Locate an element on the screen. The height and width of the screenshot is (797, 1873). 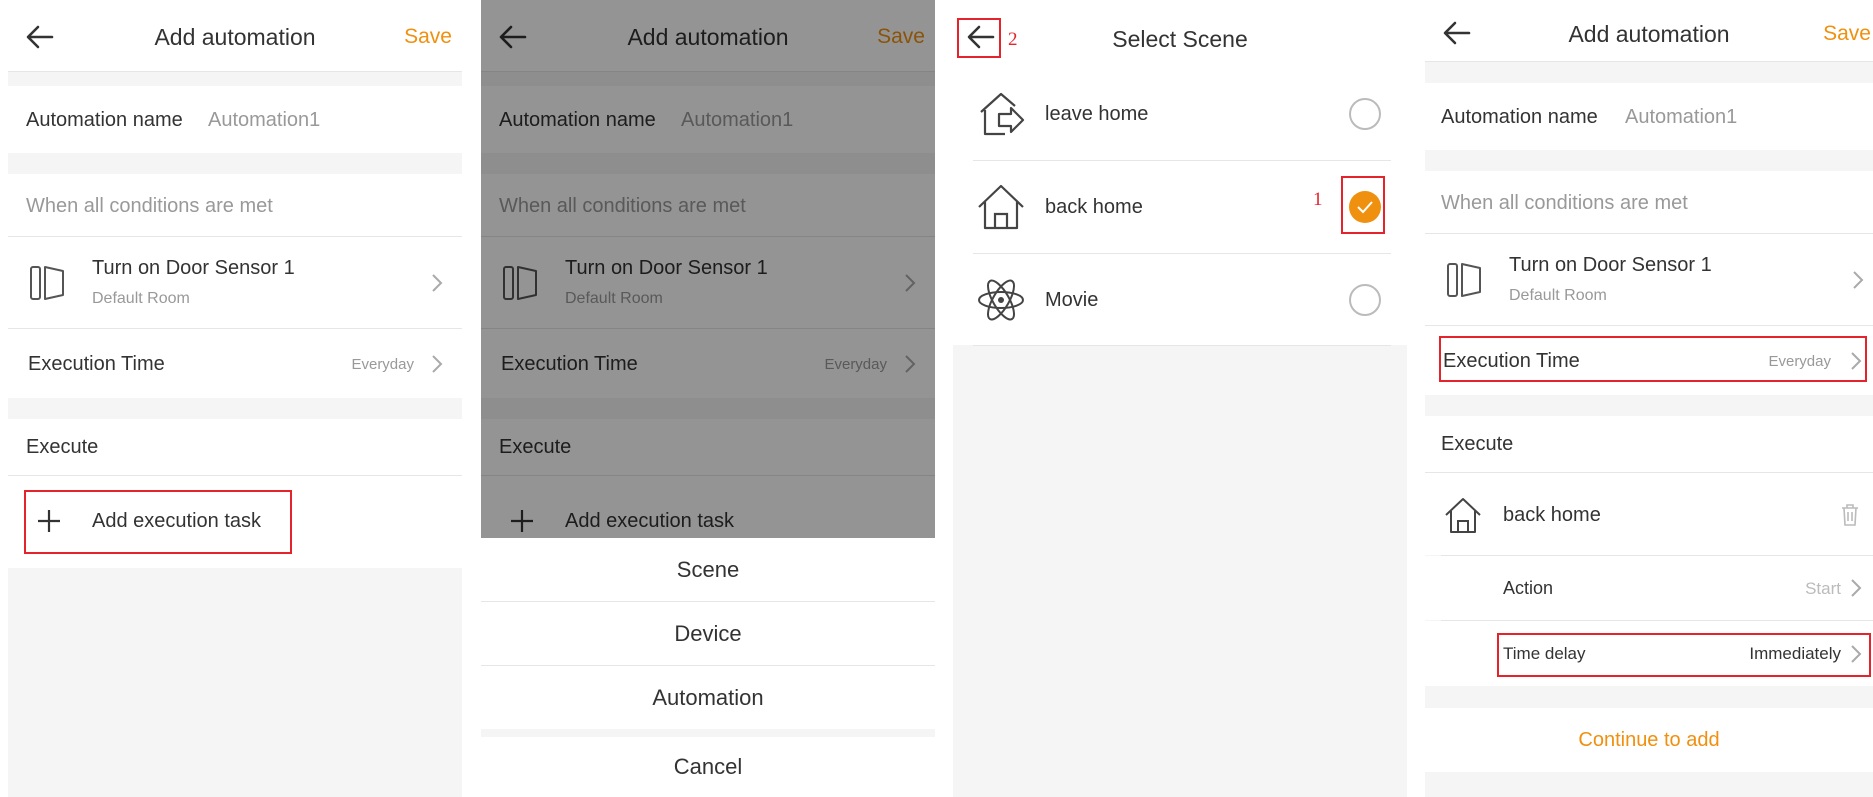
page-title: Select Scene is located at coordinates (1180, 39).